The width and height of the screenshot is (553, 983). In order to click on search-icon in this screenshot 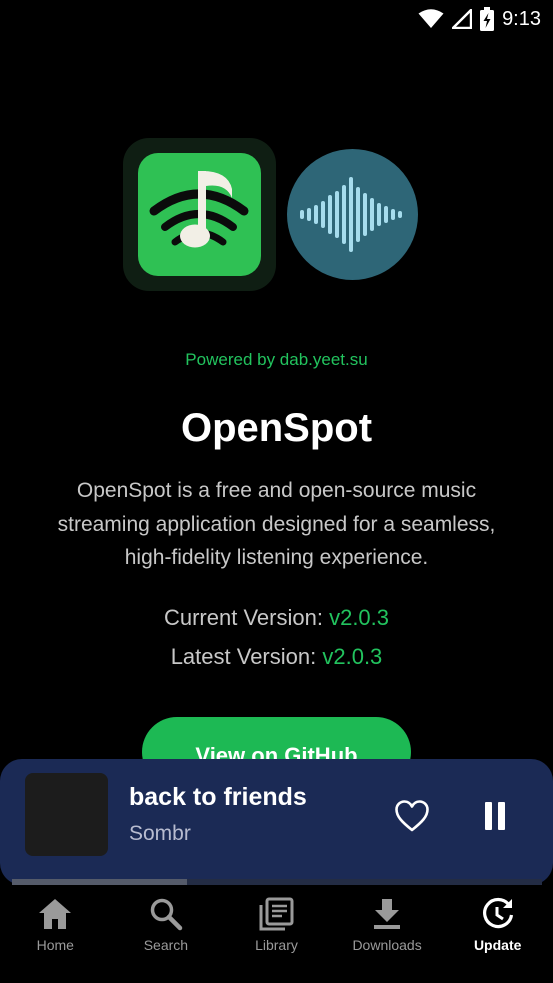, I will do `click(166, 914)`.